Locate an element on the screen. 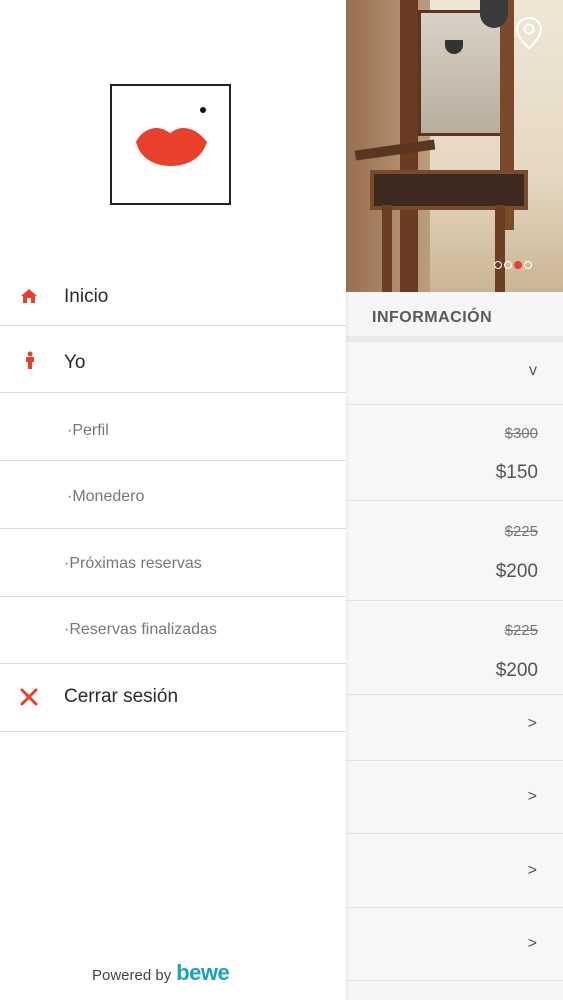 This screenshot has height=1000, width=563. menu-item-label: Cerrar sesión is located at coordinates (121, 696).